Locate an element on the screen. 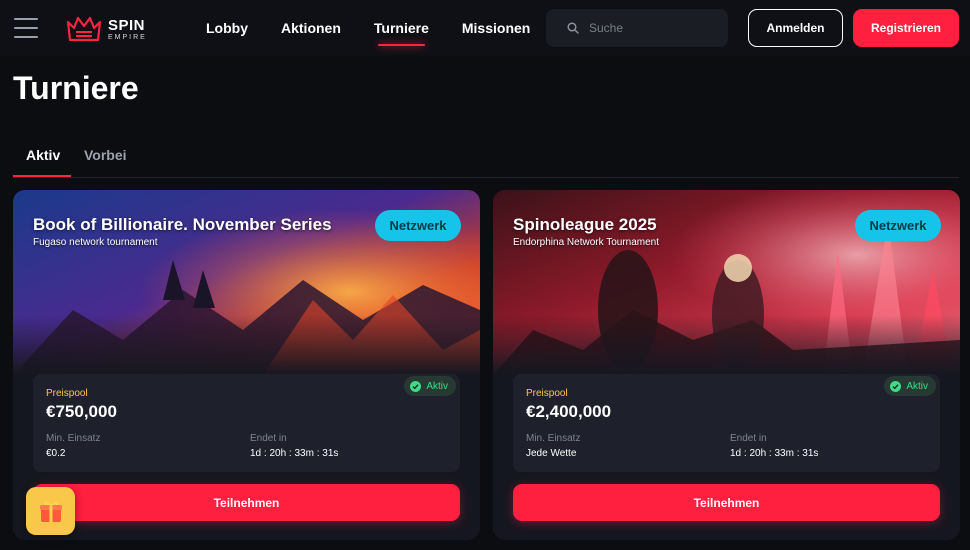 The image size is (970, 550). gift-icon is located at coordinates (50, 511).